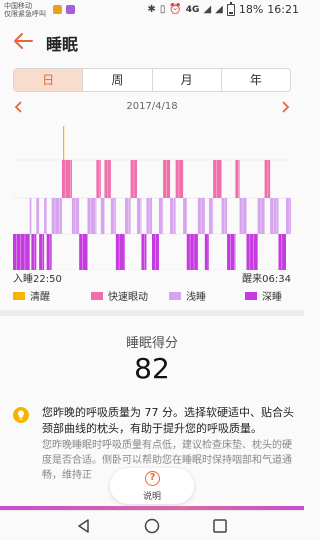  What do you see at coordinates (152, 526) in the screenshot?
I see `home-circle-icon` at bounding box center [152, 526].